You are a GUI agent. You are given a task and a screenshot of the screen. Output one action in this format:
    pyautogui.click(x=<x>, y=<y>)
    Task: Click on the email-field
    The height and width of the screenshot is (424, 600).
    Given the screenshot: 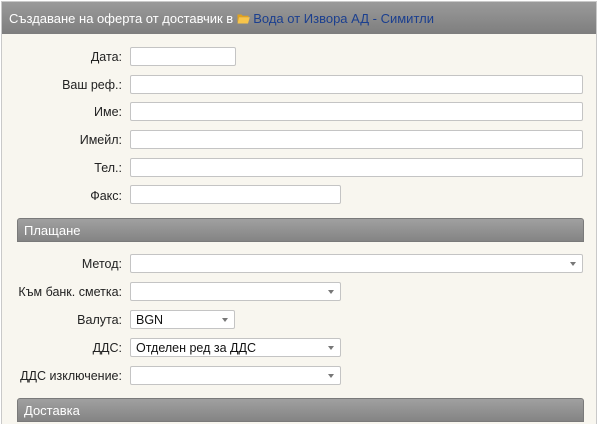 What is the action you would take?
    pyautogui.click(x=356, y=139)
    